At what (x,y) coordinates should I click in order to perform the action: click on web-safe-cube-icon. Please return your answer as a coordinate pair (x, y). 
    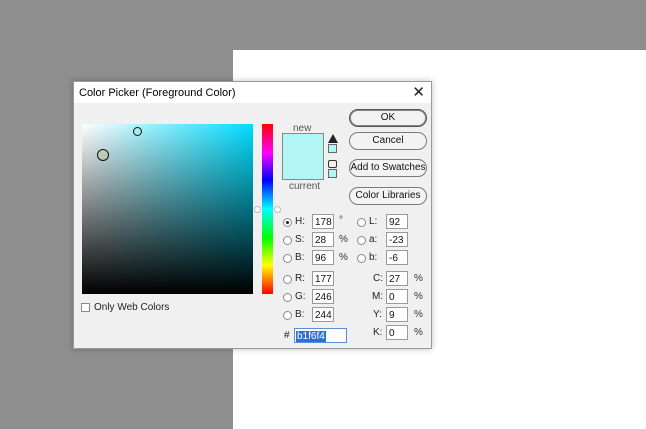
    Looking at the image, I should click on (332, 164).